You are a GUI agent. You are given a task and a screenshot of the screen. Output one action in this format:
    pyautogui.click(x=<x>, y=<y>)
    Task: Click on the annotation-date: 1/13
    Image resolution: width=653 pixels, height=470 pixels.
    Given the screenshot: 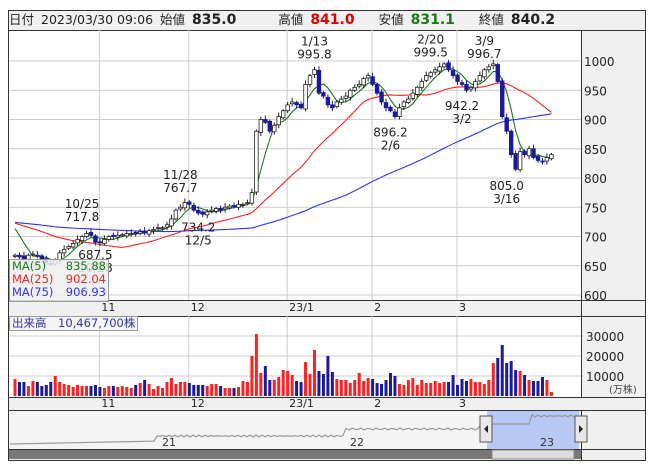 What is the action you would take?
    pyautogui.click(x=314, y=41)
    